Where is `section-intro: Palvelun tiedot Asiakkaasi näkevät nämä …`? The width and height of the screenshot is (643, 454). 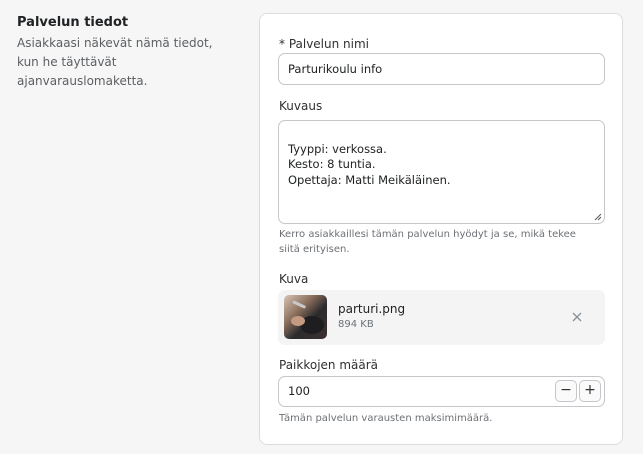 section-intro: Palvelun tiedot Asiakkaasi näkevät nämä … is located at coordinates (127, 52).